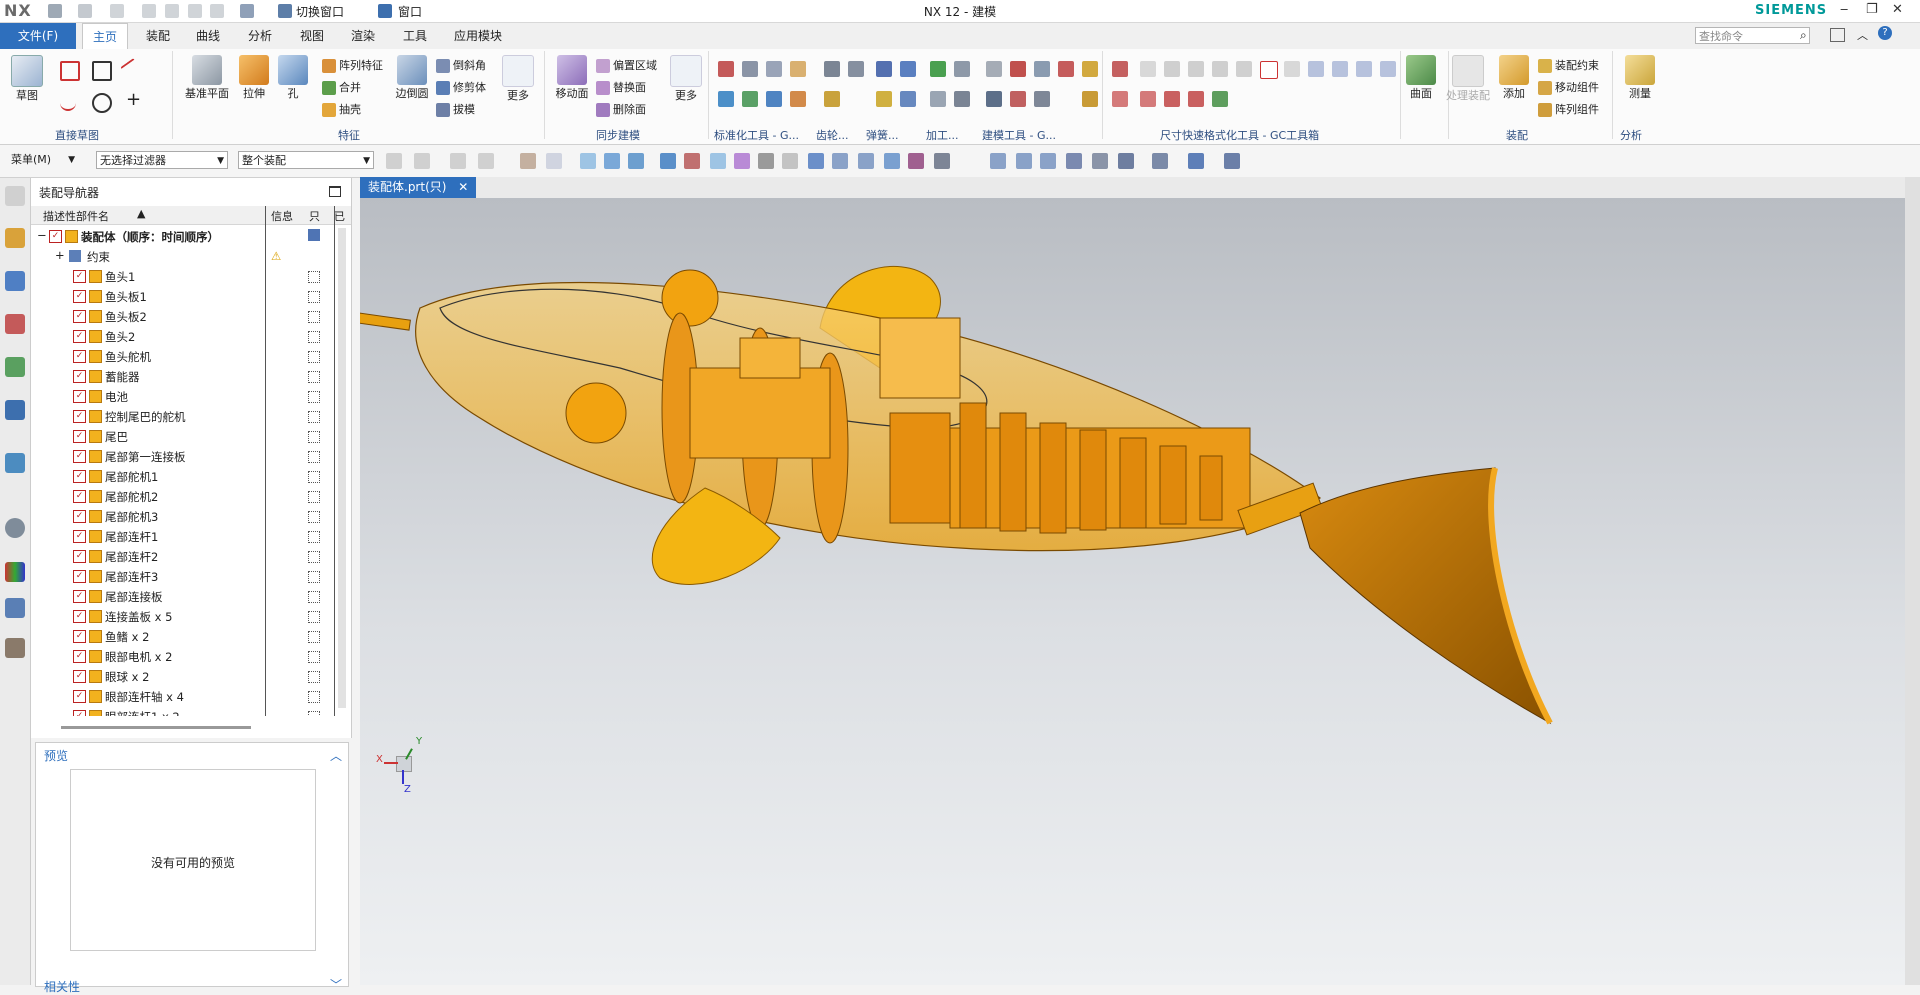 This screenshot has width=1920, height=995. Describe the element at coordinates (314, 216) in the screenshot. I see `column-readonly: 只` at that location.